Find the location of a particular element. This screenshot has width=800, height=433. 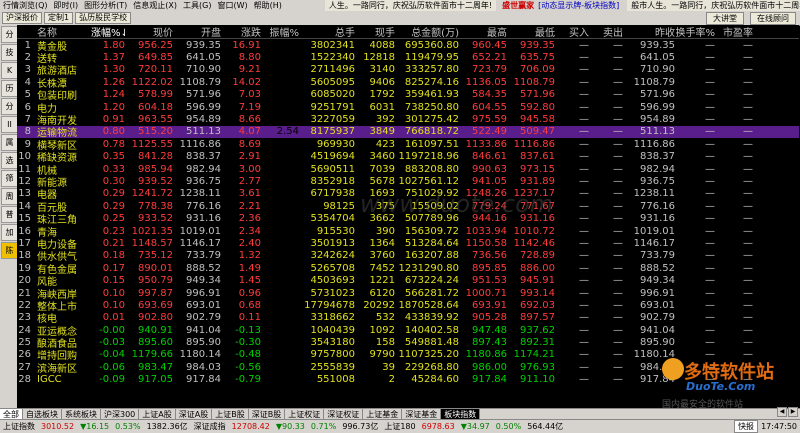

sidebar-item-6: II is located at coordinates (9, 124).